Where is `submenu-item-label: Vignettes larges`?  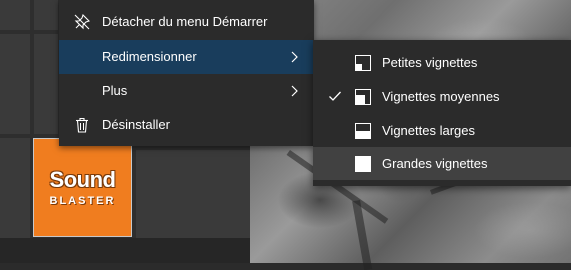 submenu-item-label: Vignettes larges is located at coordinates (428, 130).